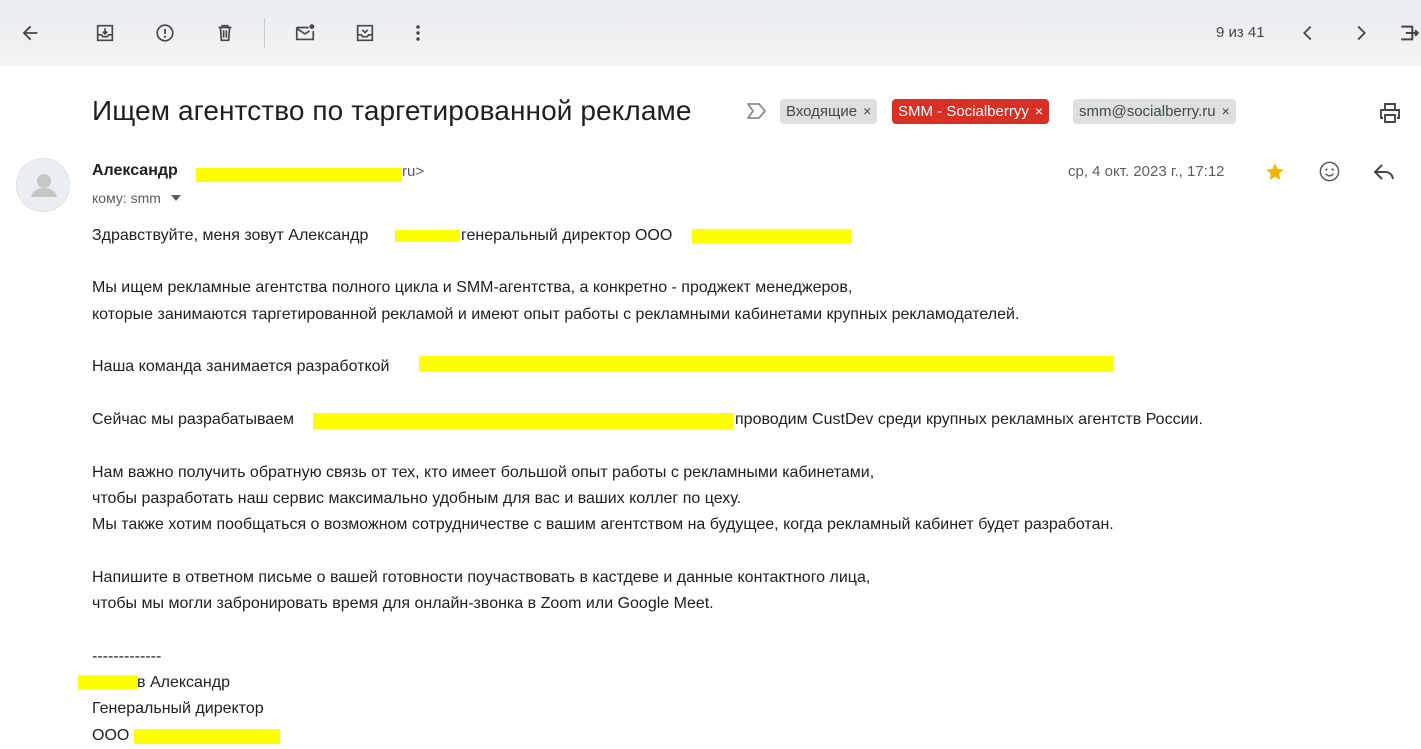  Describe the element at coordinates (193, 419) in the screenshot. I see `body-para3-pre: Сейчас мы разрабатываем` at that location.